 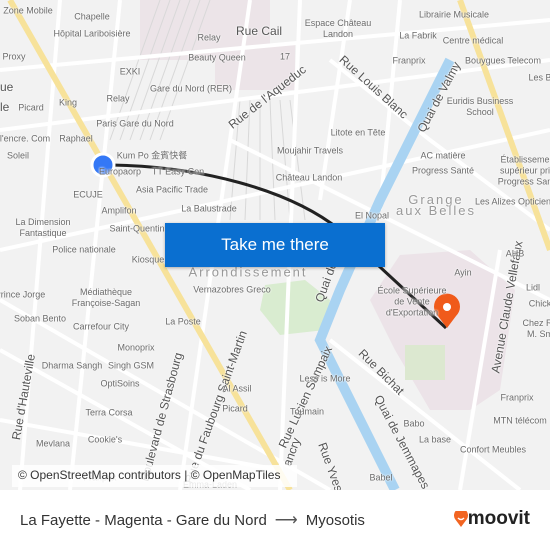 I want to click on poi-label: Babo, so click(x=414, y=423).